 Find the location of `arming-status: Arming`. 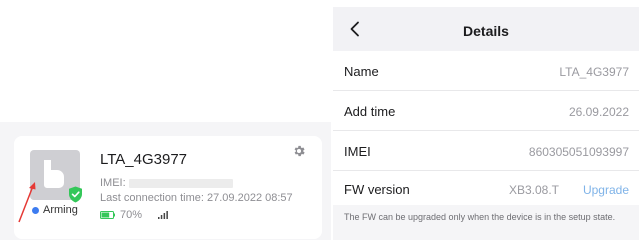

arming-status: Arming is located at coordinates (55, 210).